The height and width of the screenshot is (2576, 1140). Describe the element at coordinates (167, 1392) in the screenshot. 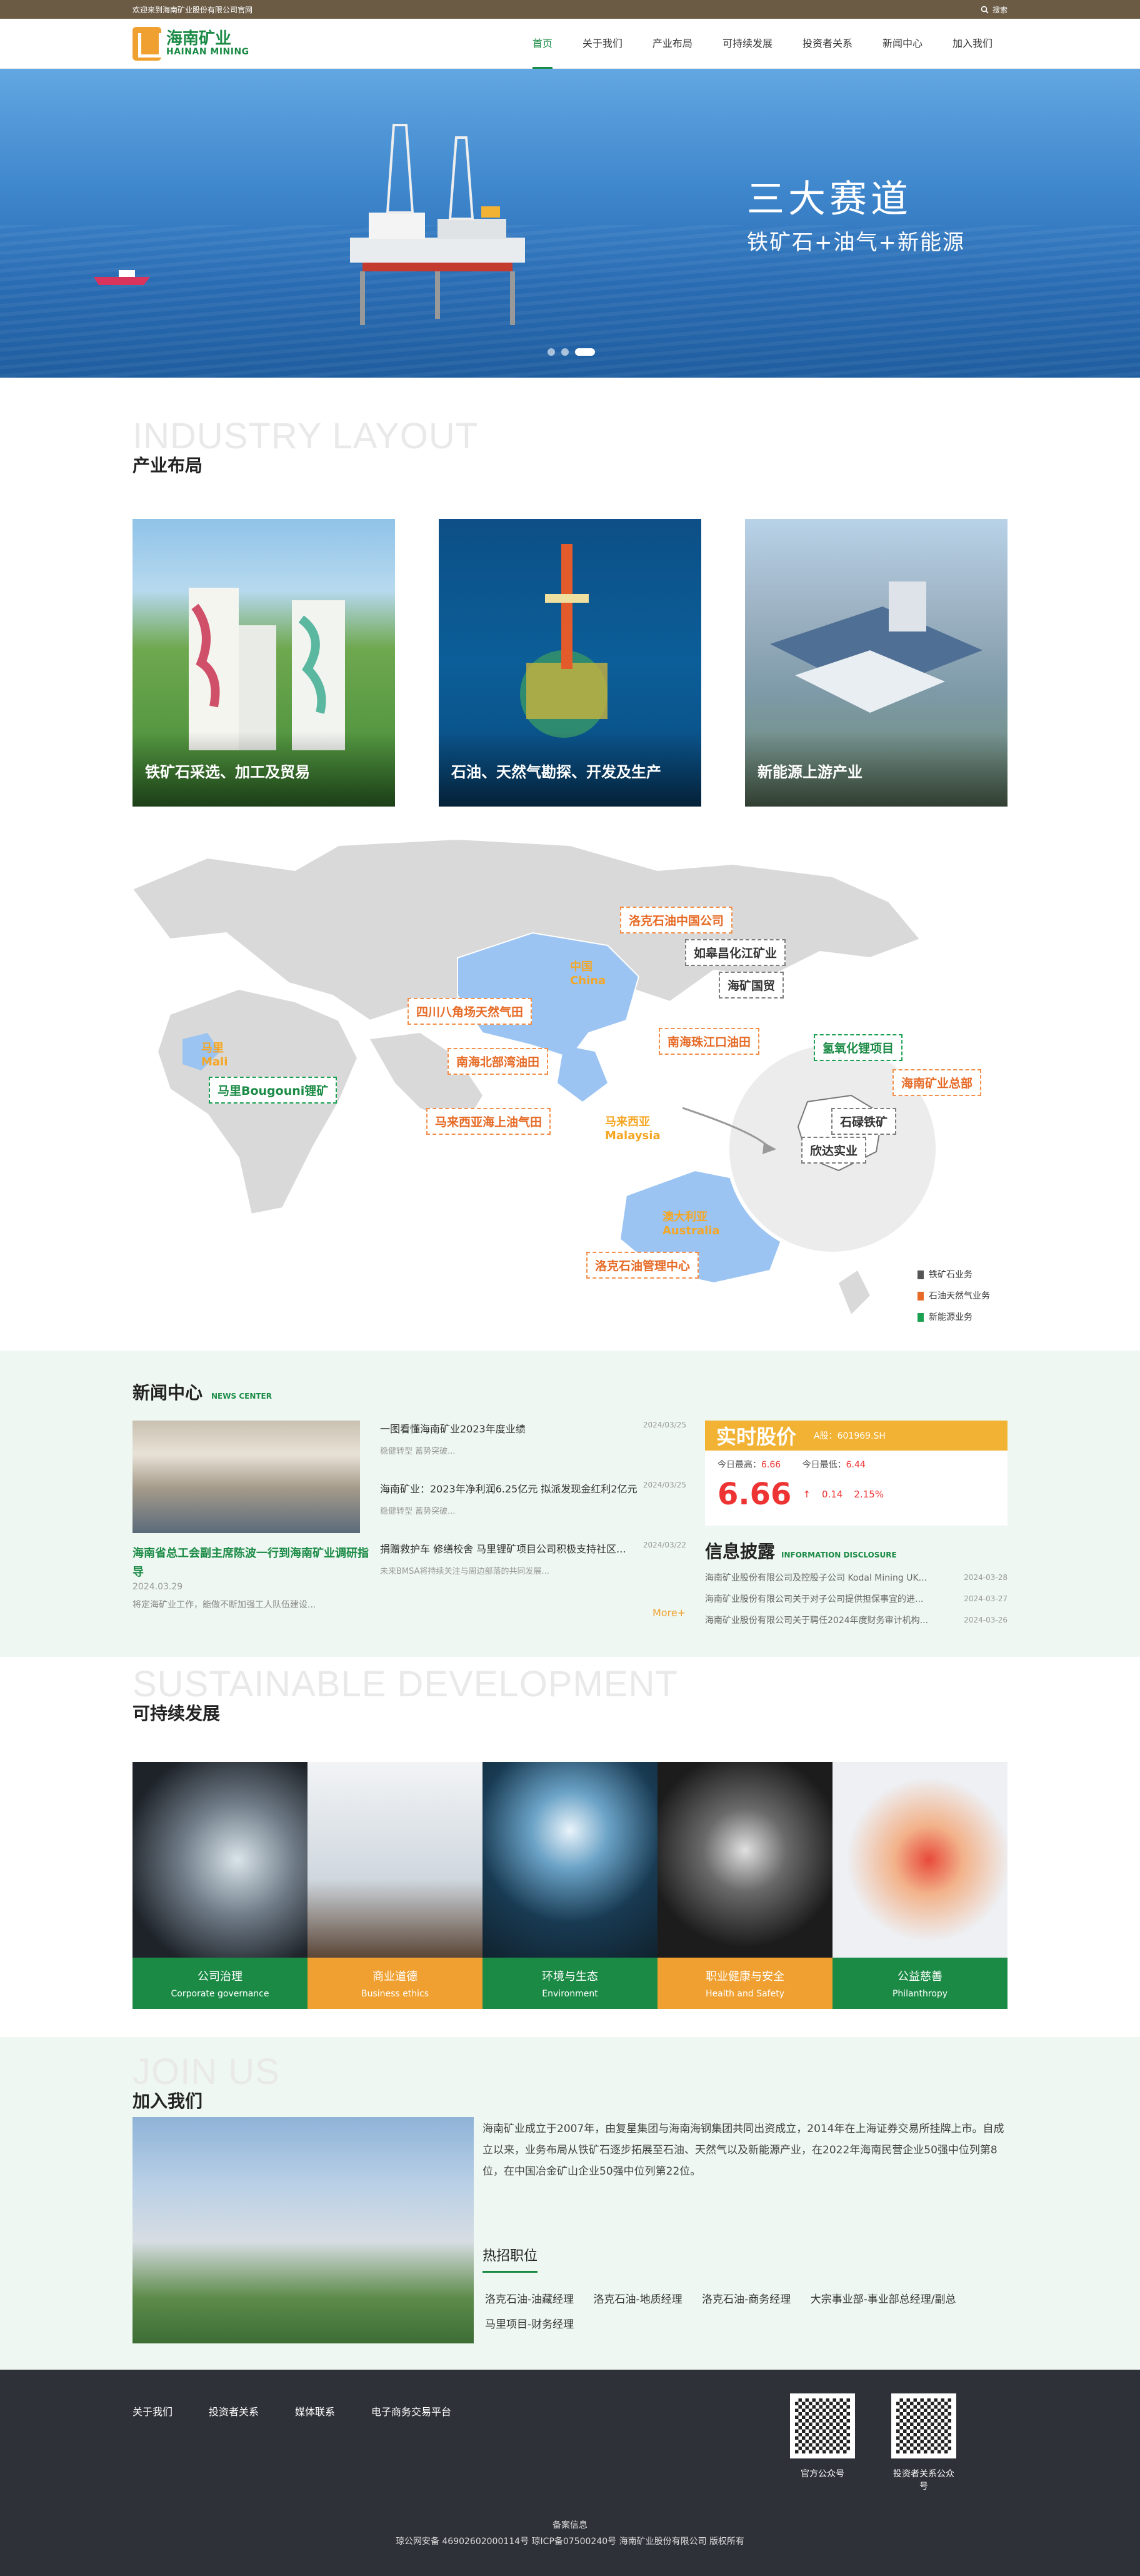

I see `news-title: 新闻中心` at that location.